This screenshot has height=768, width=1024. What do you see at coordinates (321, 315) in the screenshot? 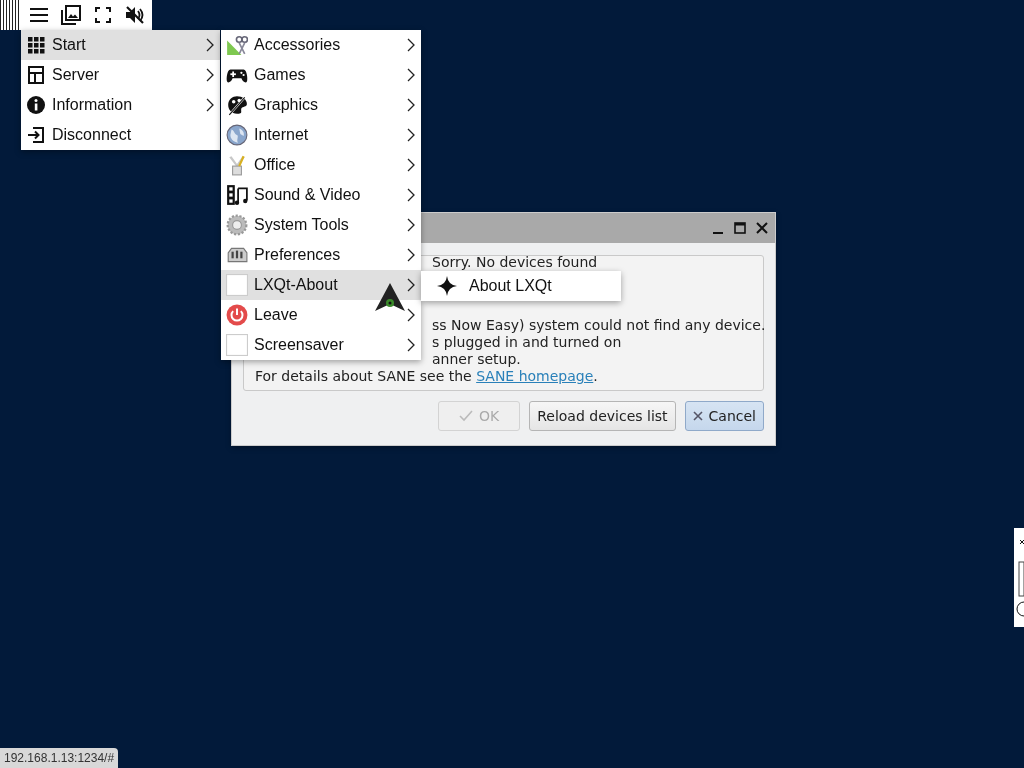
I see `menu-item: Leave` at bounding box center [321, 315].